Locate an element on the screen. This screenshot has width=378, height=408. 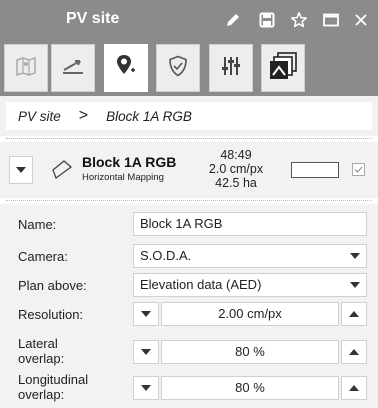
block-dropdown-button is located at coordinates (21, 170).